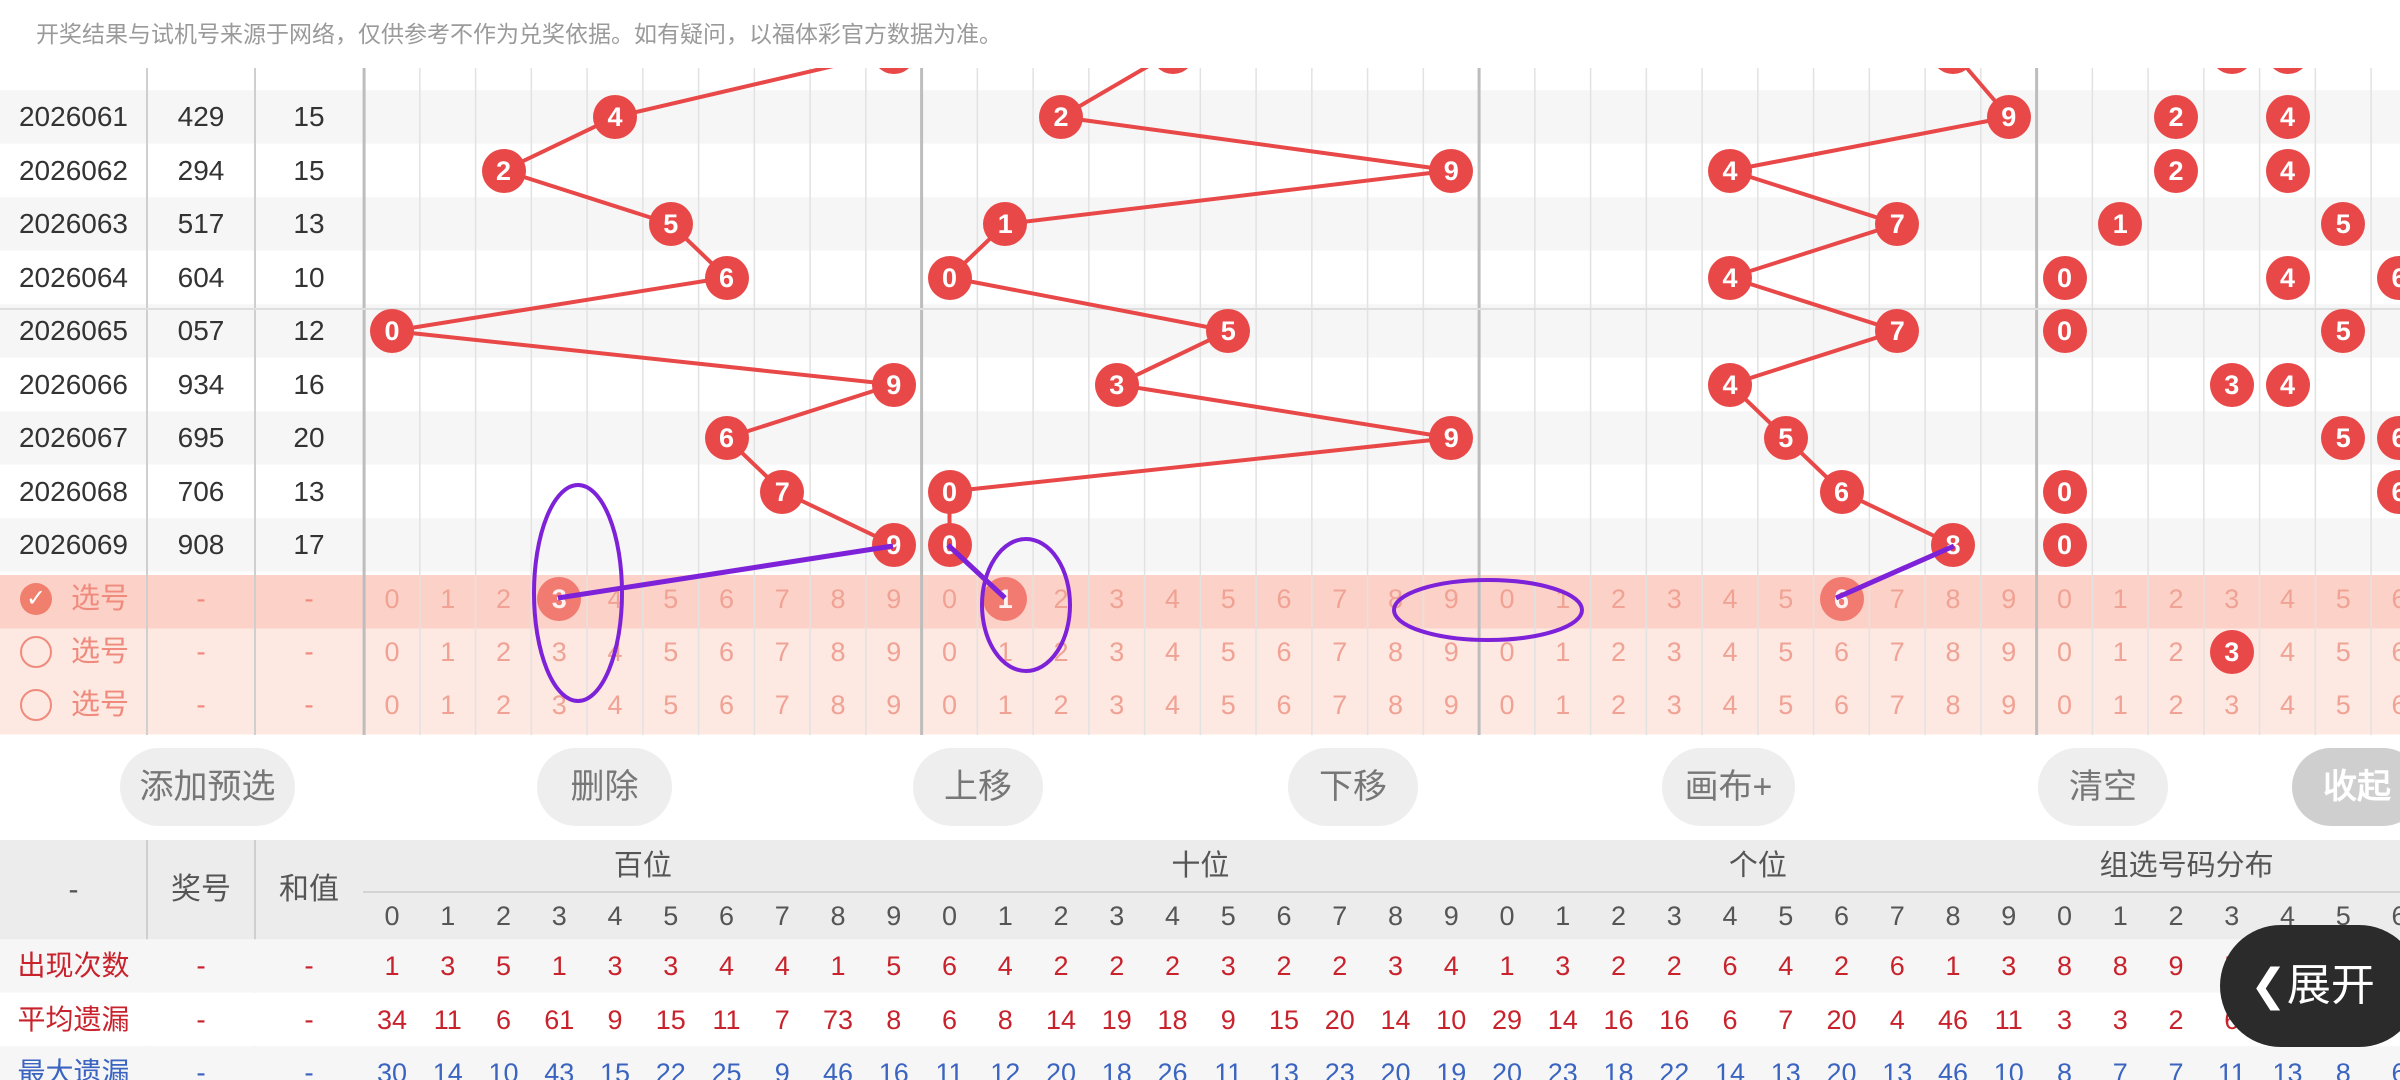 The width and height of the screenshot is (2400, 1080). What do you see at coordinates (36, 599) in the screenshot?
I see `checkbox-checked-icon: ✓` at bounding box center [36, 599].